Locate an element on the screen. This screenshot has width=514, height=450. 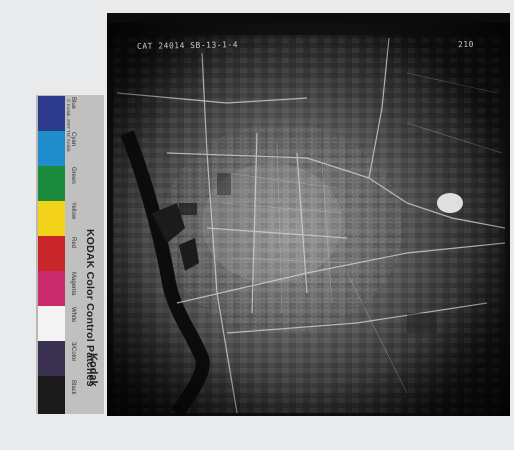
patch-red is located at coordinates (51, 253).